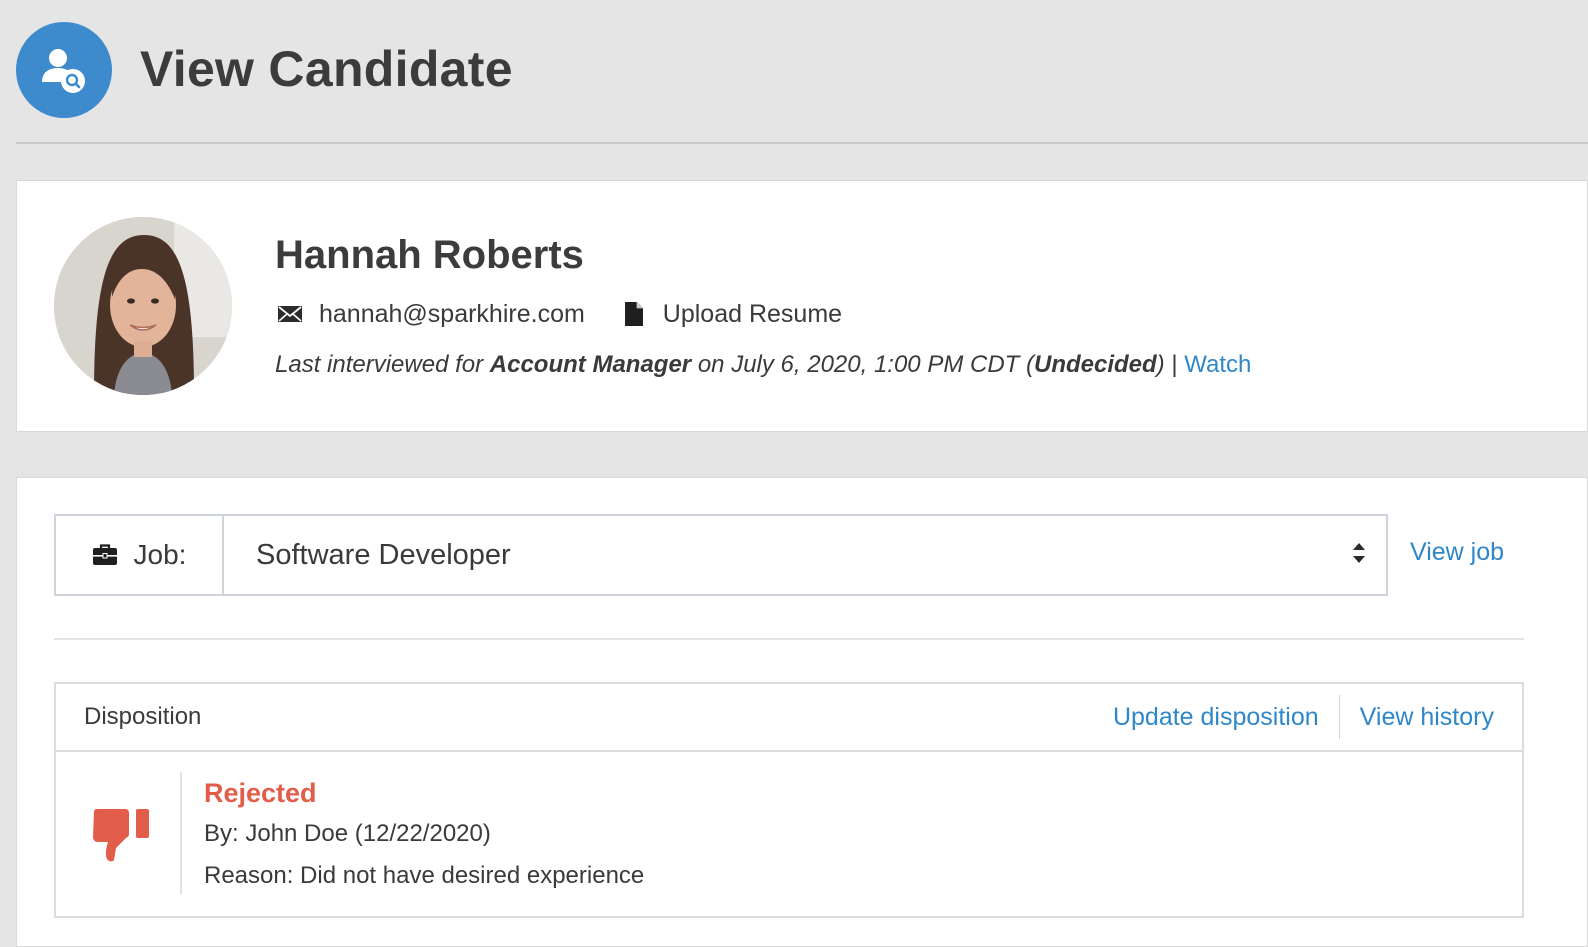 This screenshot has height=947, width=1588. What do you see at coordinates (429, 255) in the screenshot?
I see `candidate-name: Hannah Roberts` at bounding box center [429, 255].